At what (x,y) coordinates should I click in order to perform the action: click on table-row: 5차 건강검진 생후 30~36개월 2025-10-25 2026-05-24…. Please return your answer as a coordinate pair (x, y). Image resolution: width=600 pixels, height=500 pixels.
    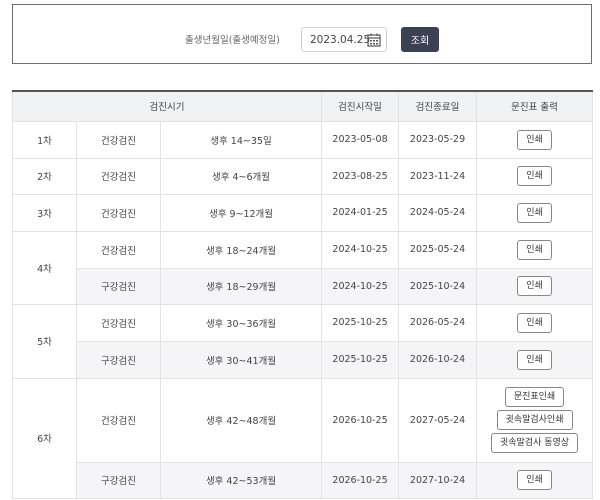
    Looking at the image, I should click on (303, 341).